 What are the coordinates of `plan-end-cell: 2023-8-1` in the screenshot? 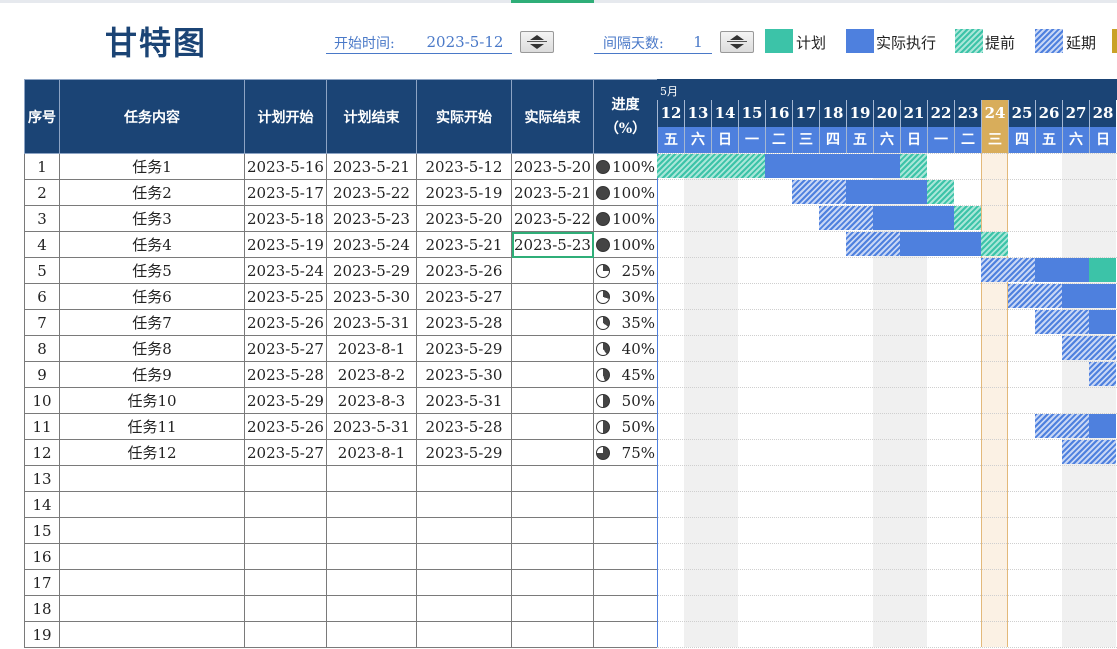 It's located at (371, 348).